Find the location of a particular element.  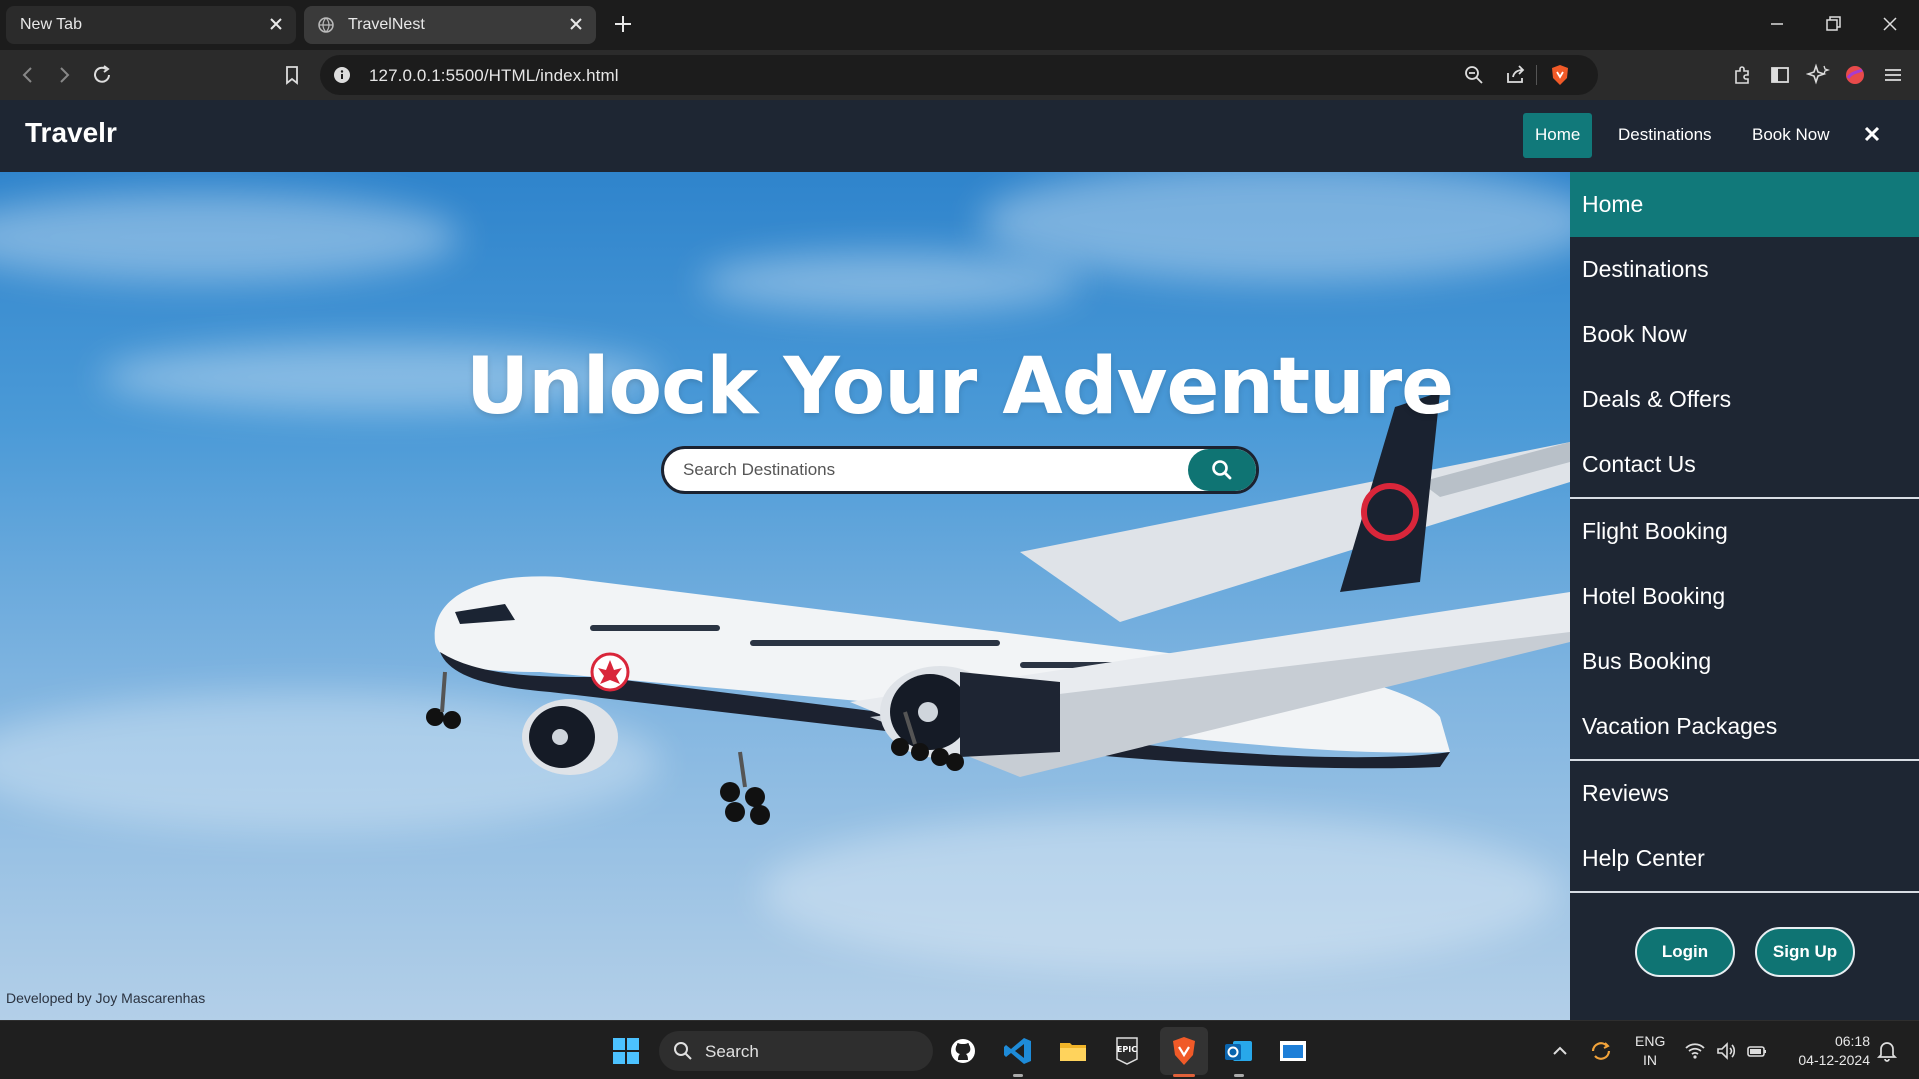

hero-title: Unlock Your Adventure is located at coordinates (959, 387).